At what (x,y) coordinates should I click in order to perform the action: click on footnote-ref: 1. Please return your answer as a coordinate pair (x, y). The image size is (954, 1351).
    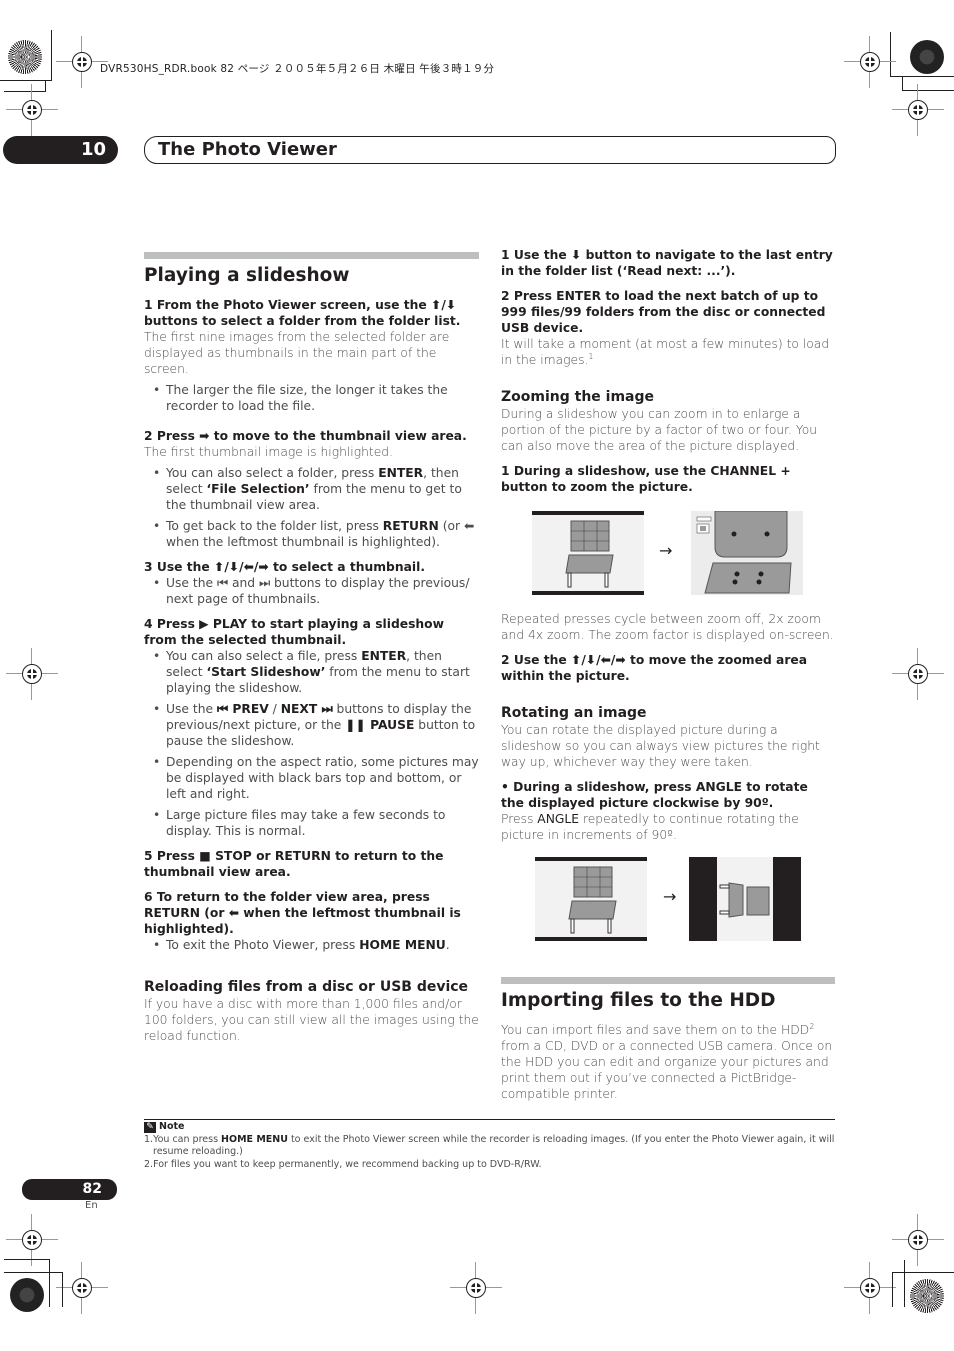
    Looking at the image, I should click on (591, 356).